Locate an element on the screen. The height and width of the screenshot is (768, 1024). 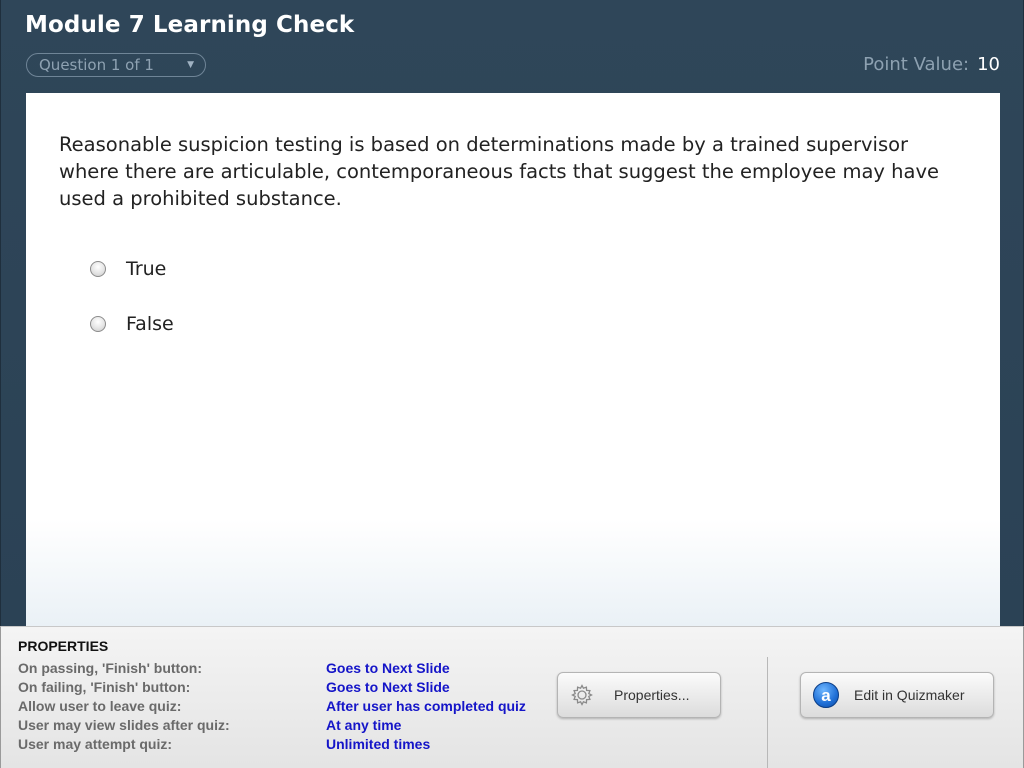
property-label: Allow user to leave quiz: is located at coordinates (100, 706).